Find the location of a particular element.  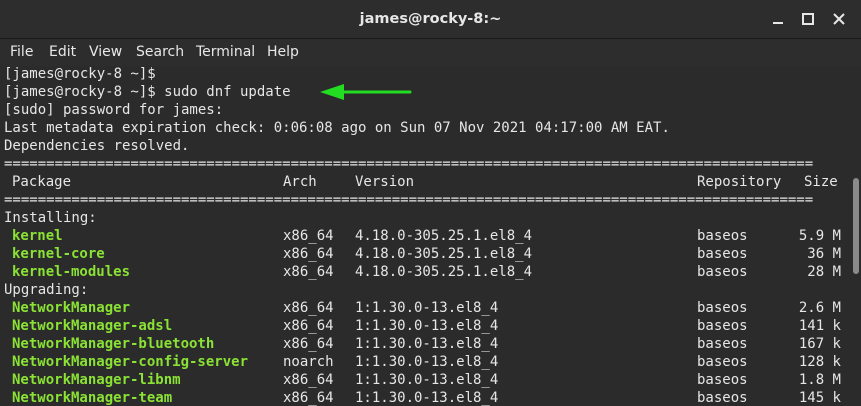

terminal-line: [sudo] password for james: is located at coordinates (114, 110).